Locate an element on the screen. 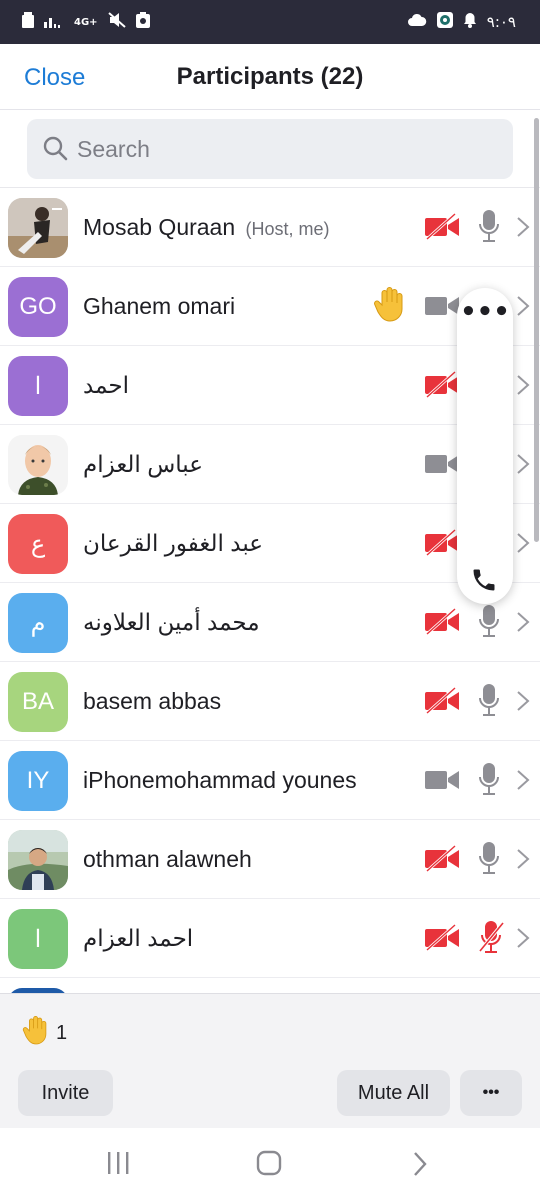  avatar: GO is located at coordinates (38, 307).